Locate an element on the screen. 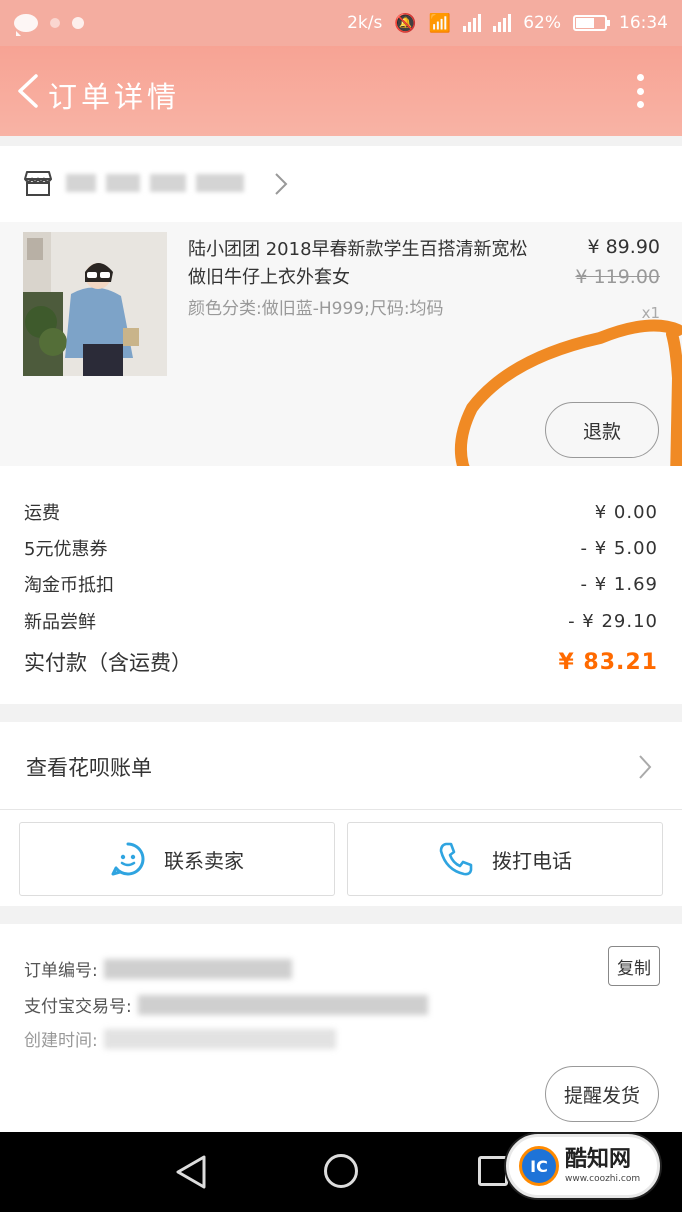 This screenshot has width=682, height=1212. order-number-line: 订单编号: is located at coordinates (158, 968).